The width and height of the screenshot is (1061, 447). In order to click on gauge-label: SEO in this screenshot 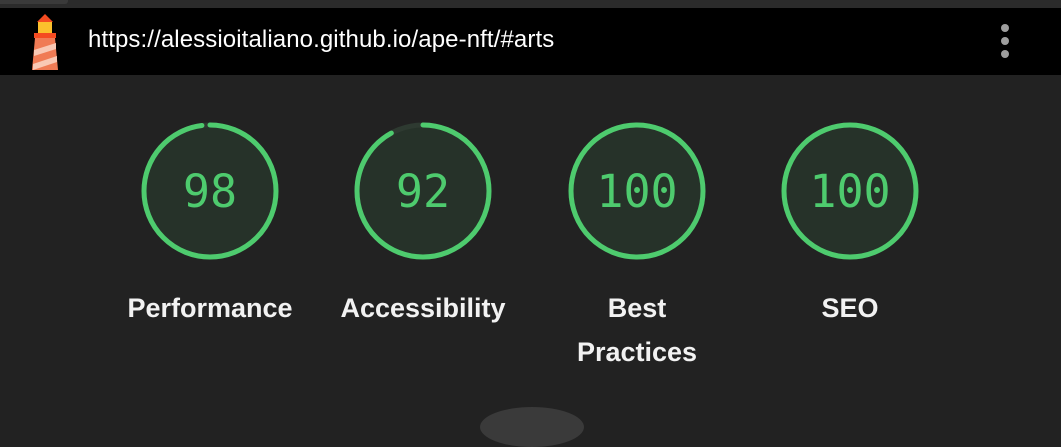, I will do `click(850, 308)`.